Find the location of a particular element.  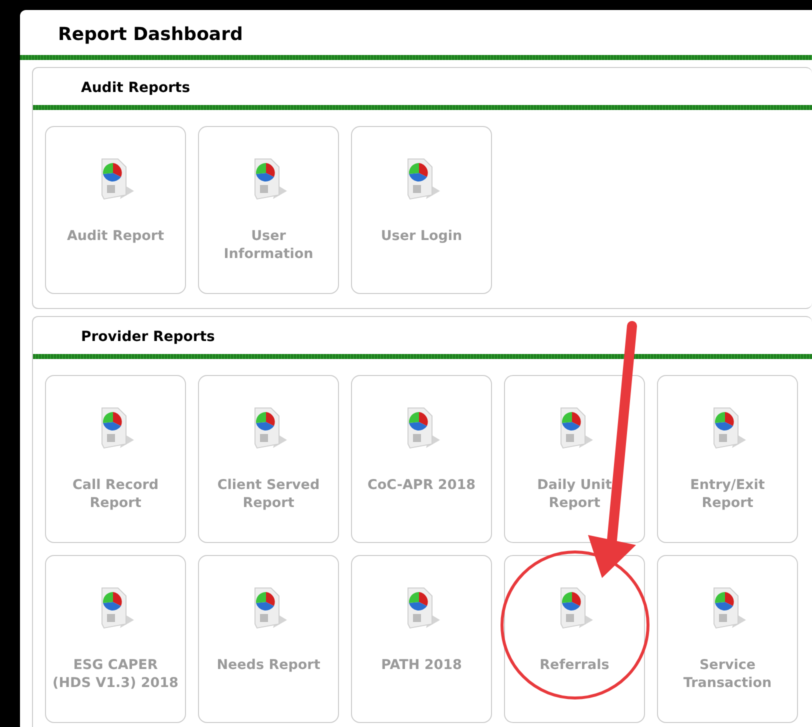

report-tile: Daily Unit Report is located at coordinates (574, 459).